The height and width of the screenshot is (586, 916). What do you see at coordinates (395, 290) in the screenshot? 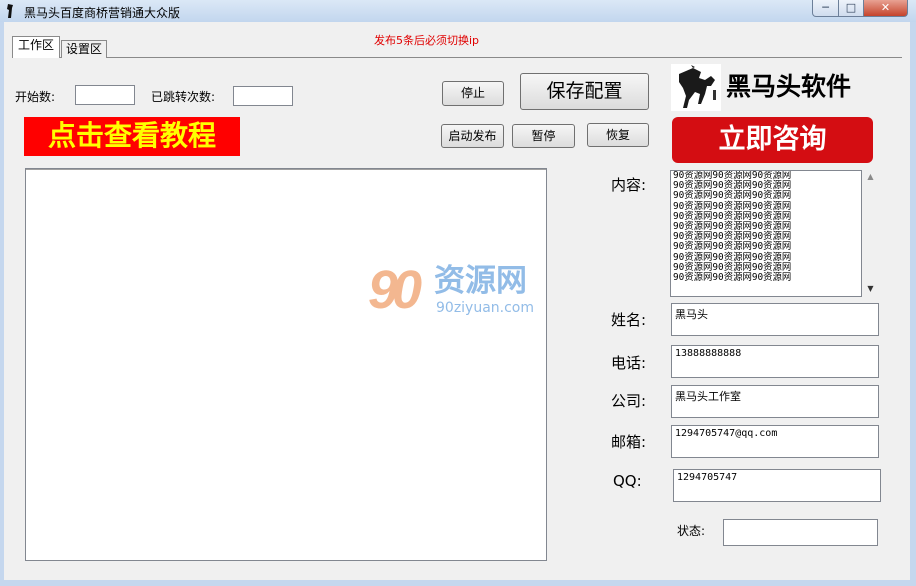
I see `watermark-digits: 90` at bounding box center [395, 290].